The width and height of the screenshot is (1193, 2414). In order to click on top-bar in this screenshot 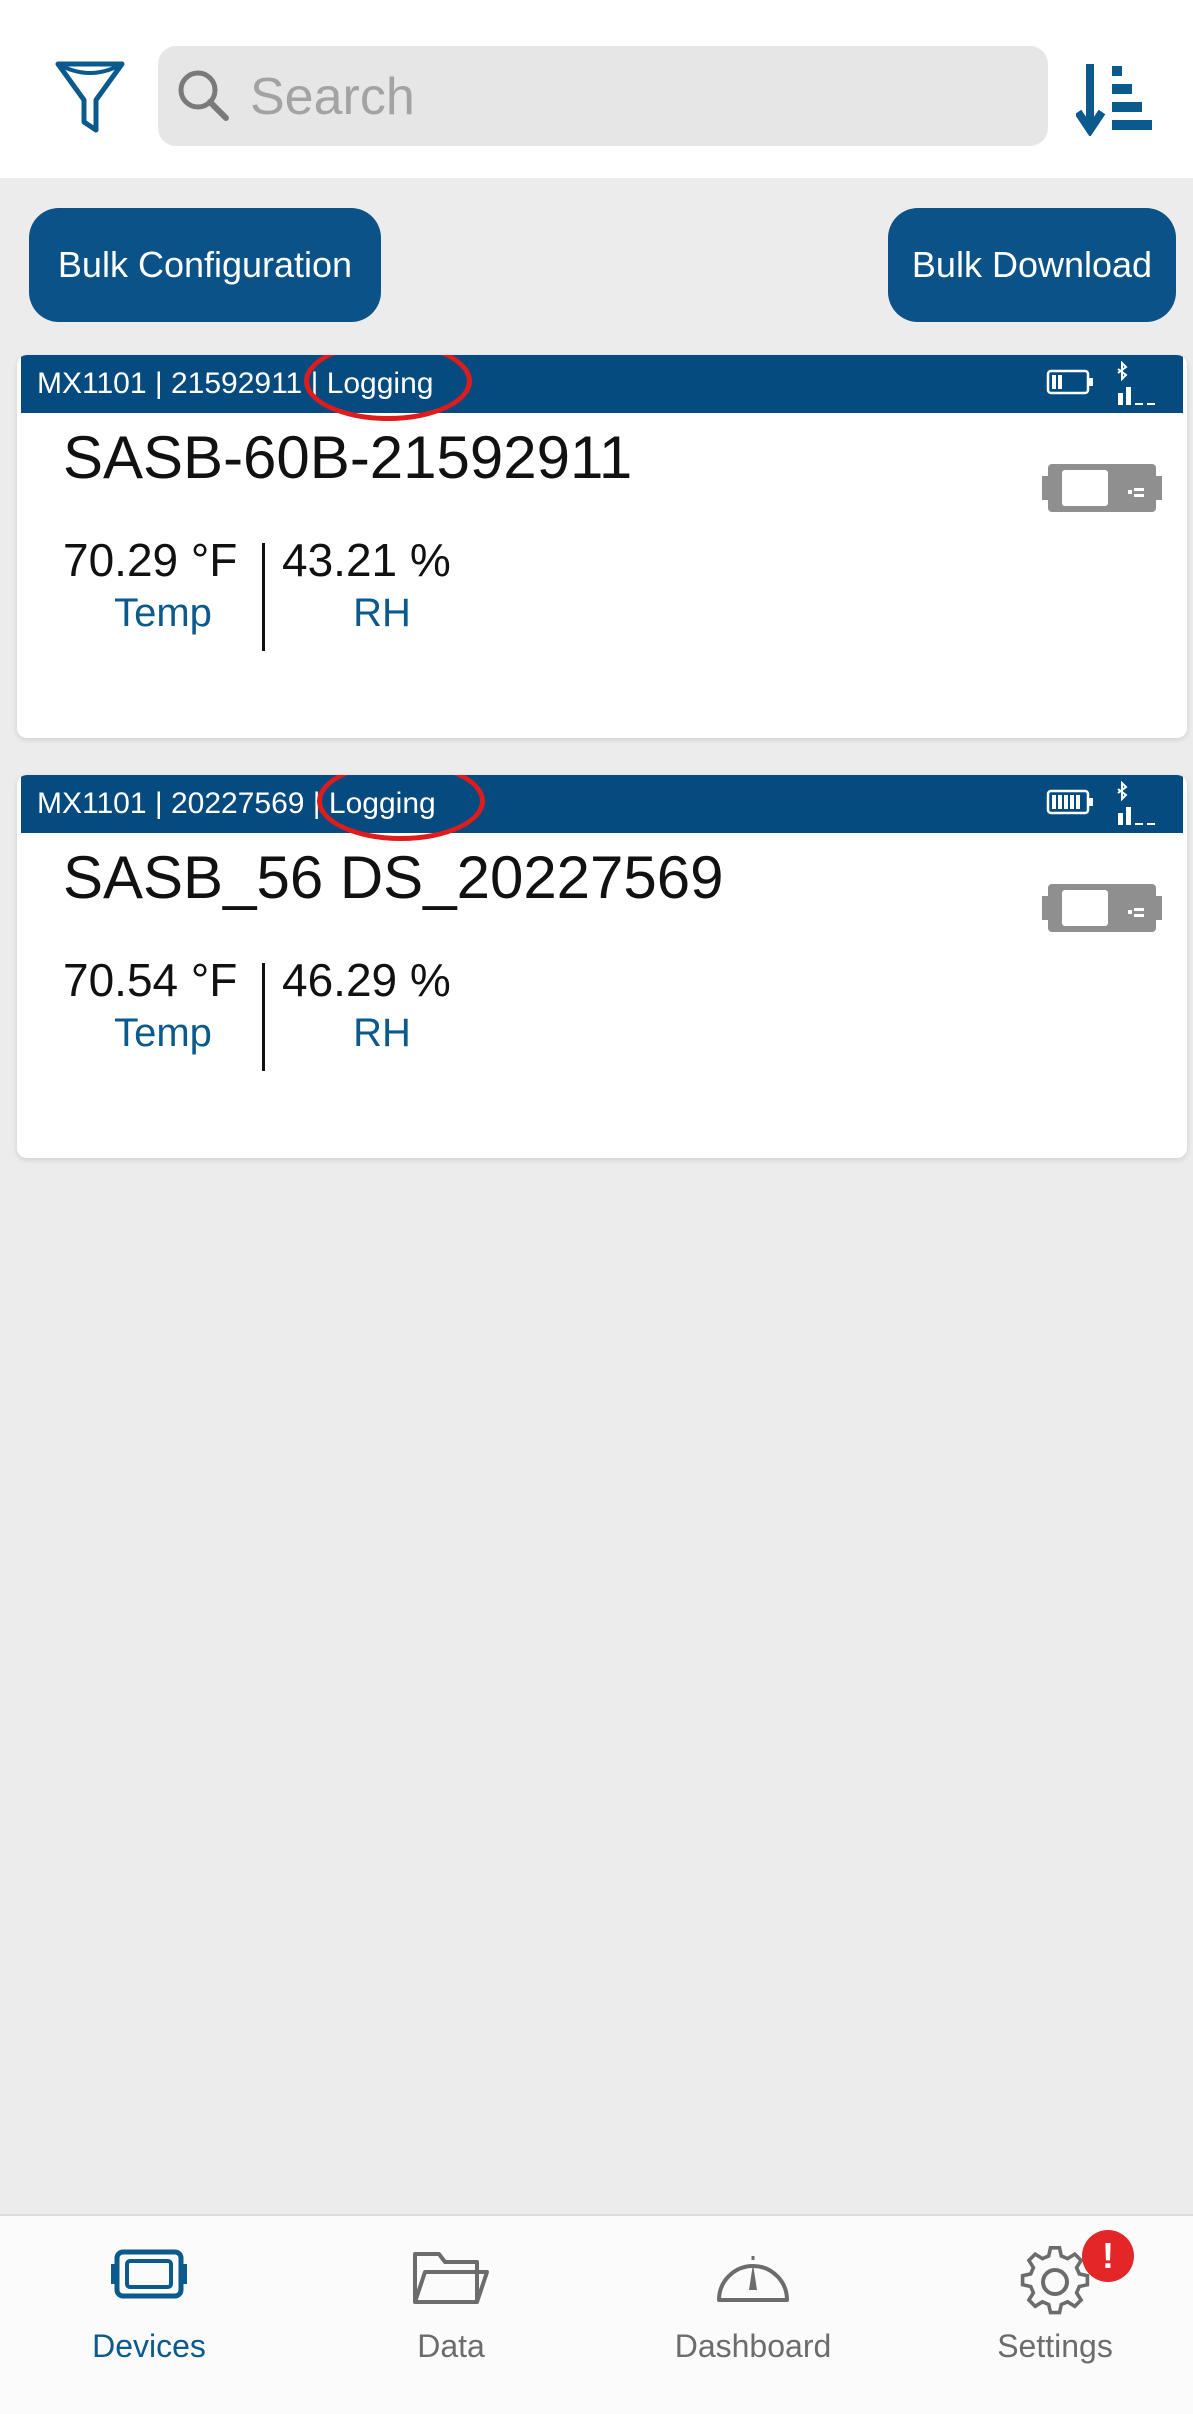, I will do `click(596, 89)`.